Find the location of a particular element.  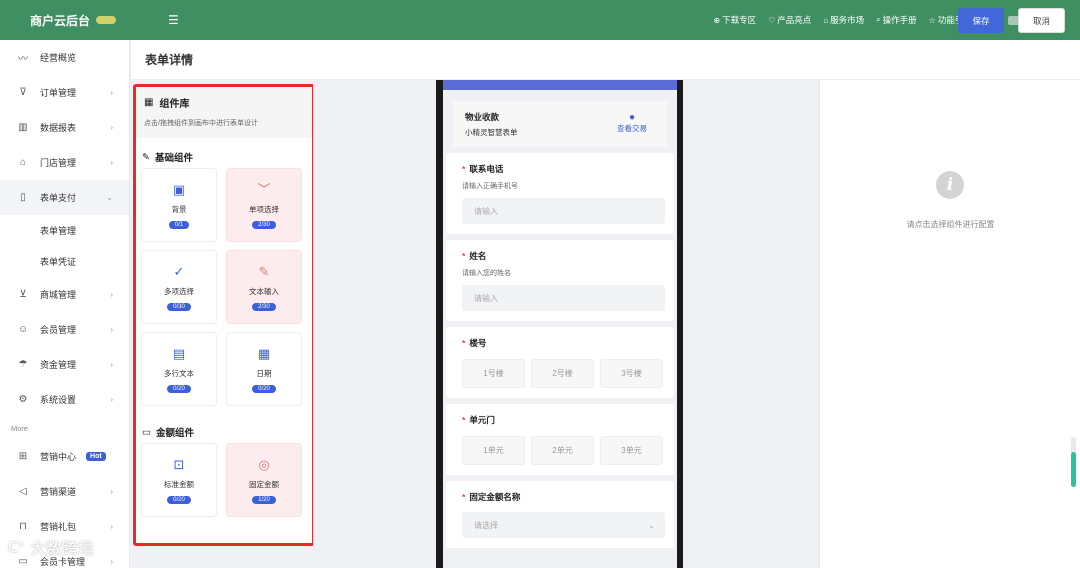

hot-badge: Hot is located at coordinates (96, 456).